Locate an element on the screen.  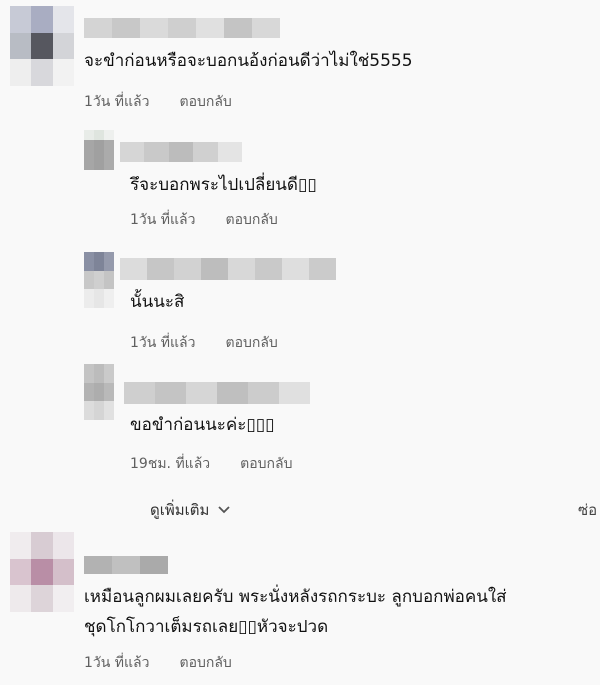
comment-text: นั้นนะสิ is located at coordinates (157, 302).